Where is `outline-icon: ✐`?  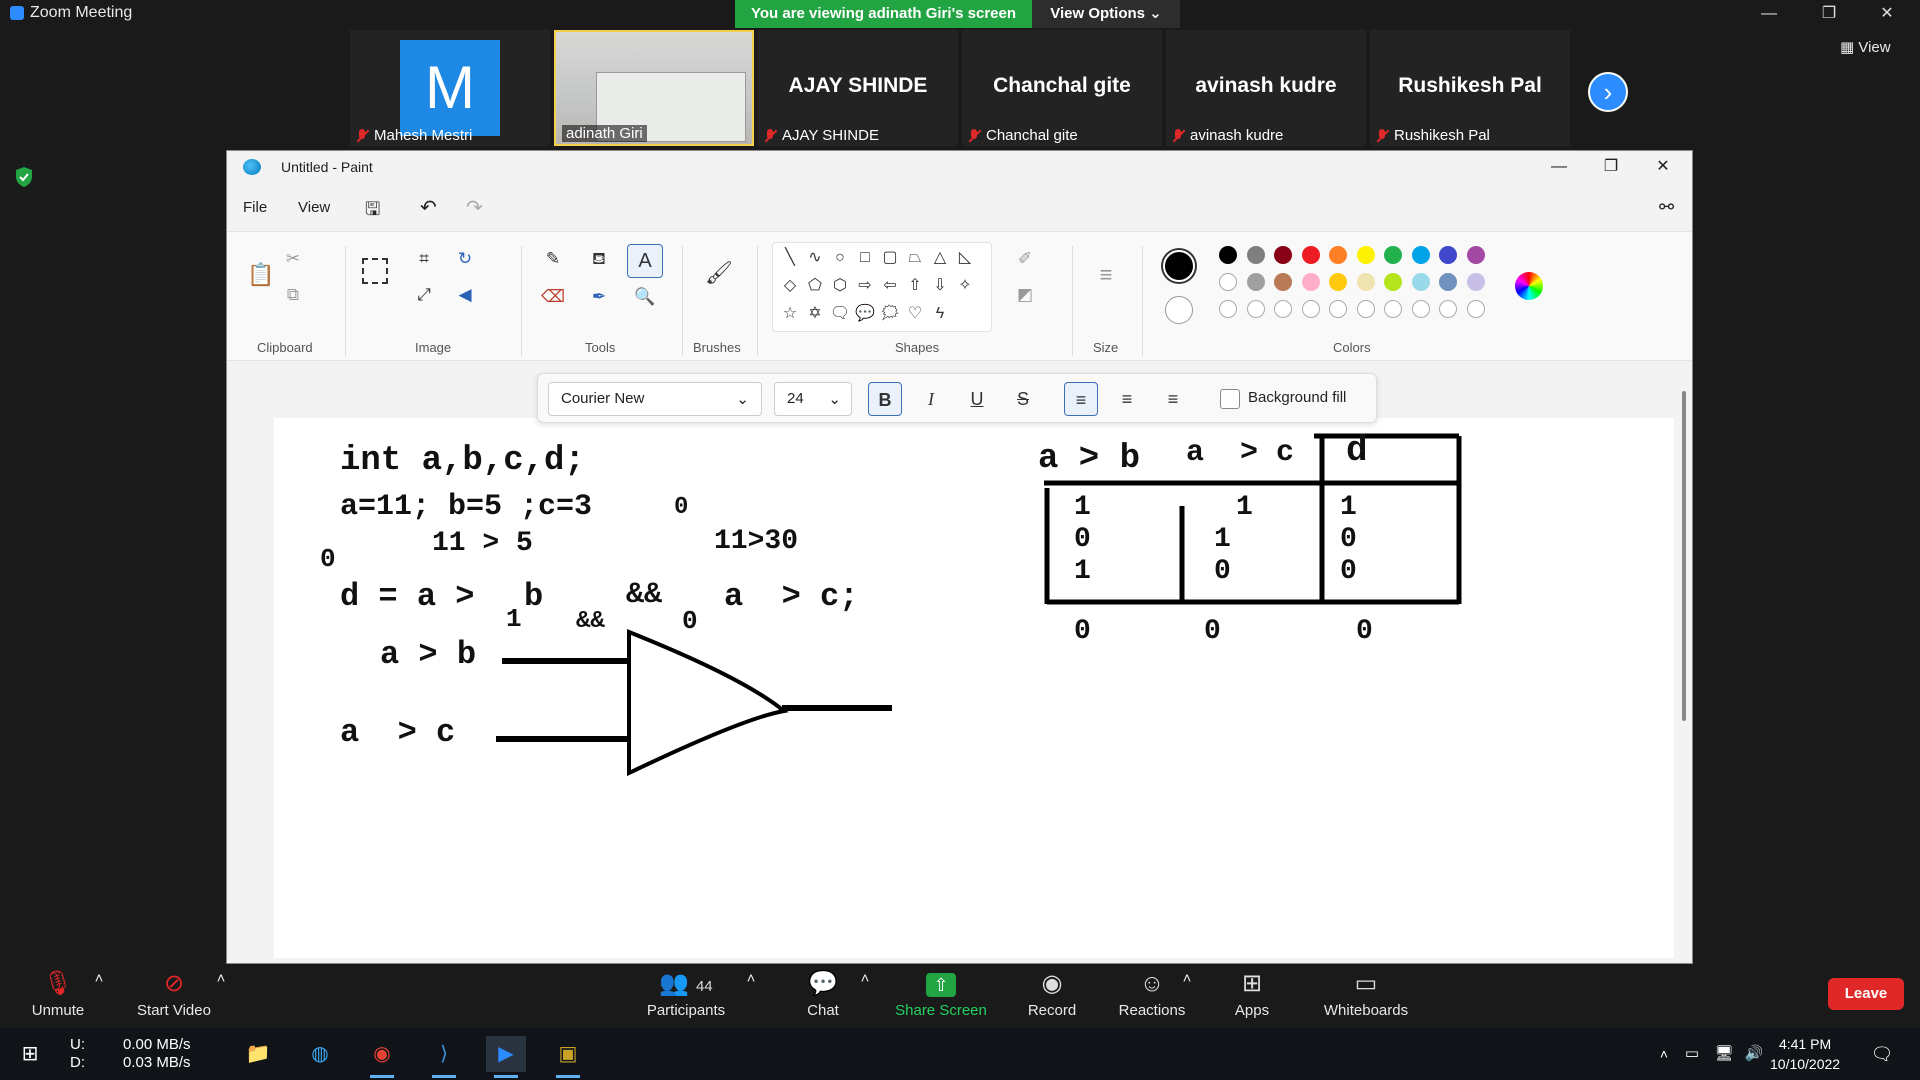 outline-icon: ✐ is located at coordinates (1025, 259).